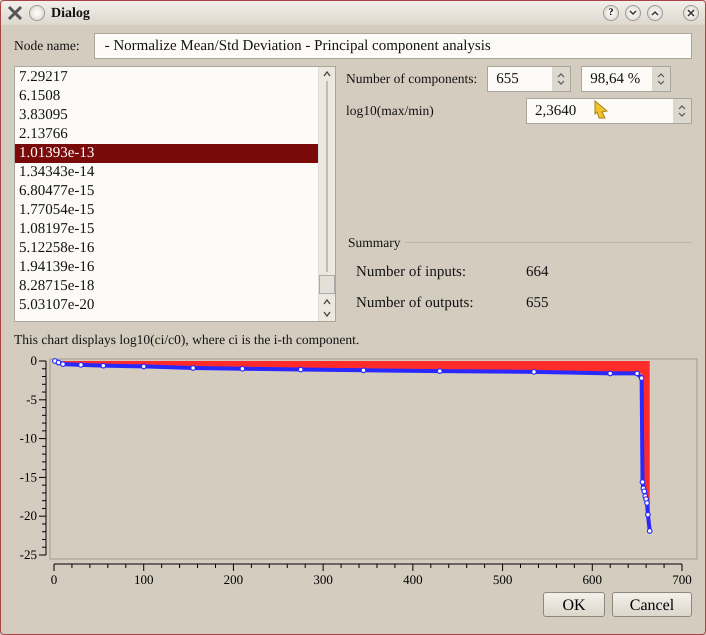  I want to click on percent-spinbox: 98,64 %, so click(626, 79).